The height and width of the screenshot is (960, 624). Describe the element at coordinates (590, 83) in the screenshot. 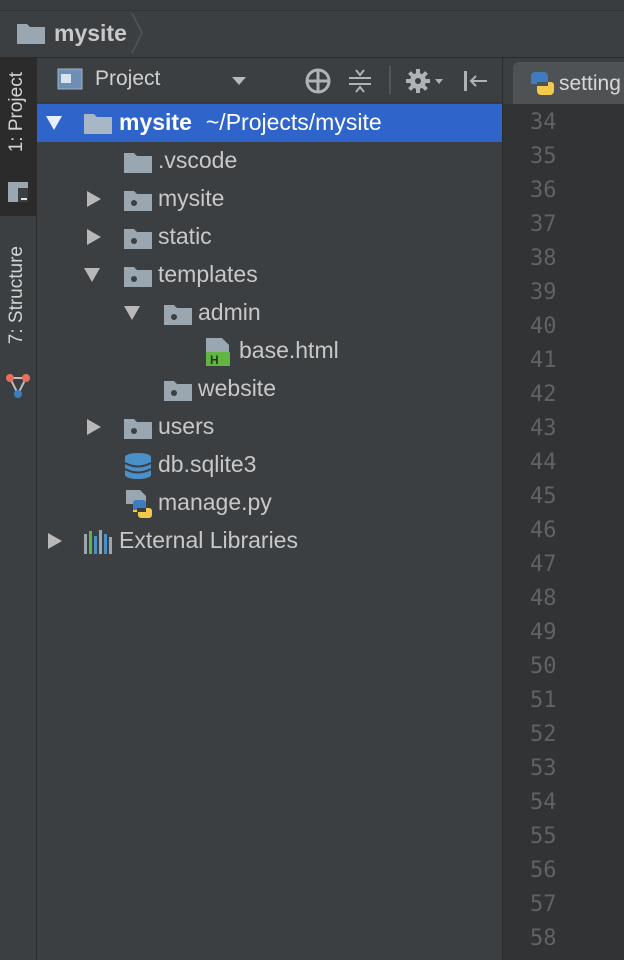

I see `editor-tab-label: setting` at that location.